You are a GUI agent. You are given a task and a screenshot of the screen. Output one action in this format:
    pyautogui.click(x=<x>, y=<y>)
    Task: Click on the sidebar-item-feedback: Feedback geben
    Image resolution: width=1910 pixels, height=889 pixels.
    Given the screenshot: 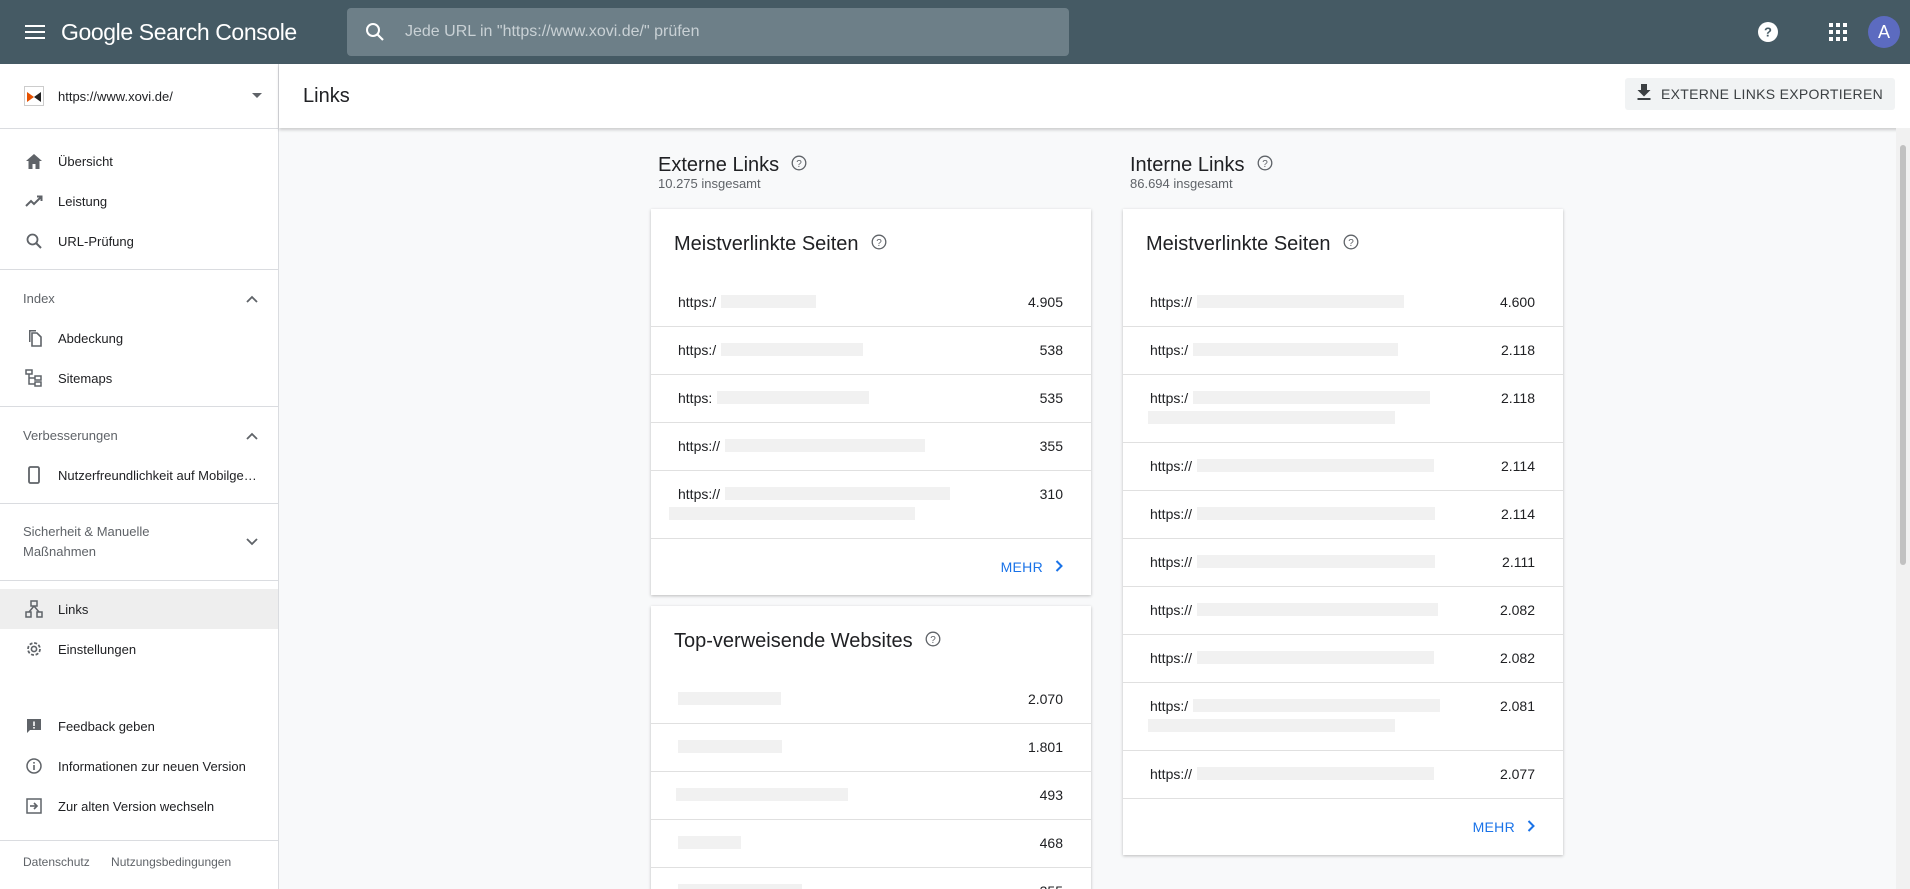 What is the action you would take?
    pyautogui.click(x=139, y=726)
    